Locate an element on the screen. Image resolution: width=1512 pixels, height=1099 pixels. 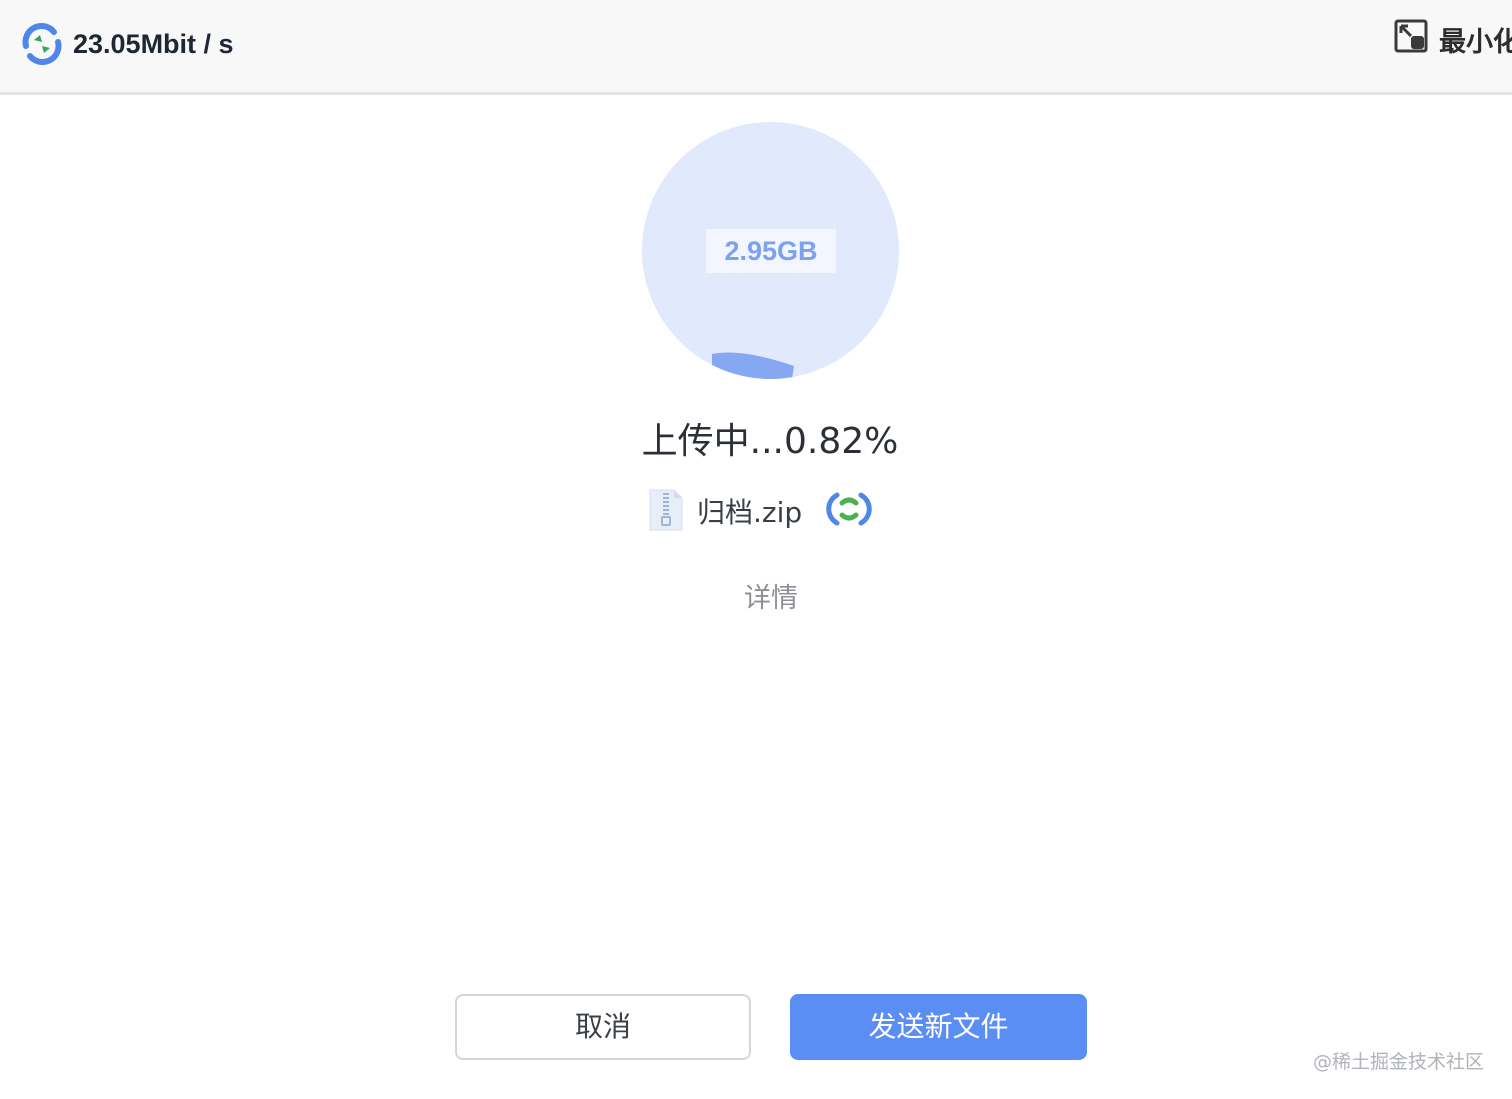
transfer-speed: 23.05Mbit / s is located at coordinates (153, 44).